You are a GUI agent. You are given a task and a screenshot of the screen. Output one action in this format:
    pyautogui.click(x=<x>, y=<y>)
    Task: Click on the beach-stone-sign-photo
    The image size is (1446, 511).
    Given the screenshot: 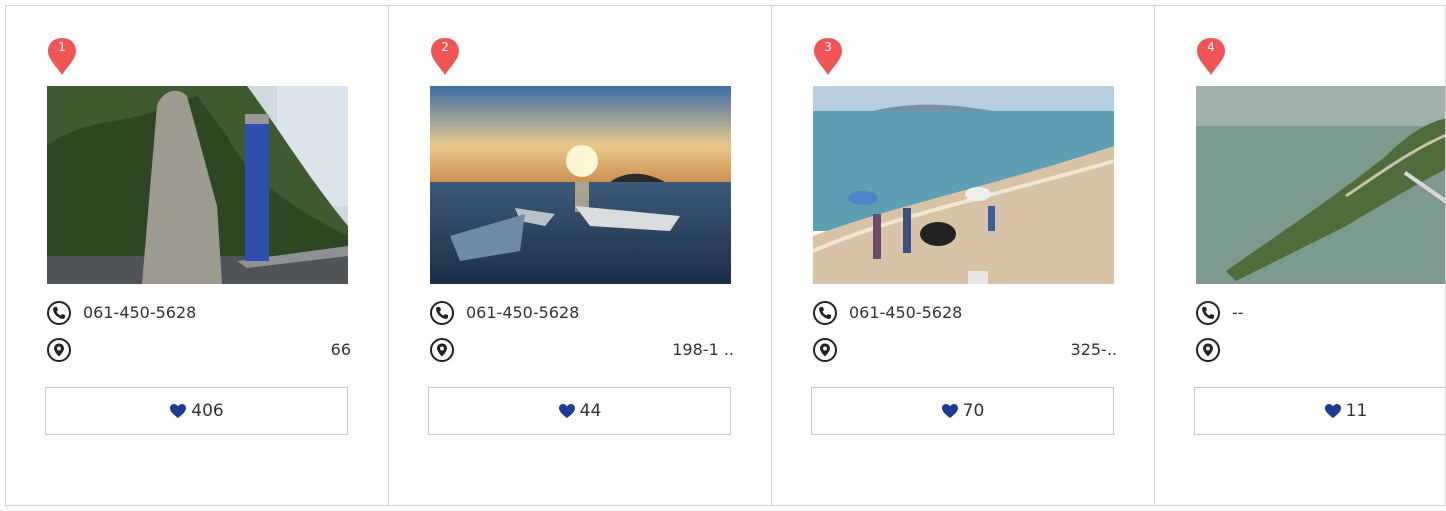 What is the action you would take?
    pyautogui.click(x=197, y=185)
    